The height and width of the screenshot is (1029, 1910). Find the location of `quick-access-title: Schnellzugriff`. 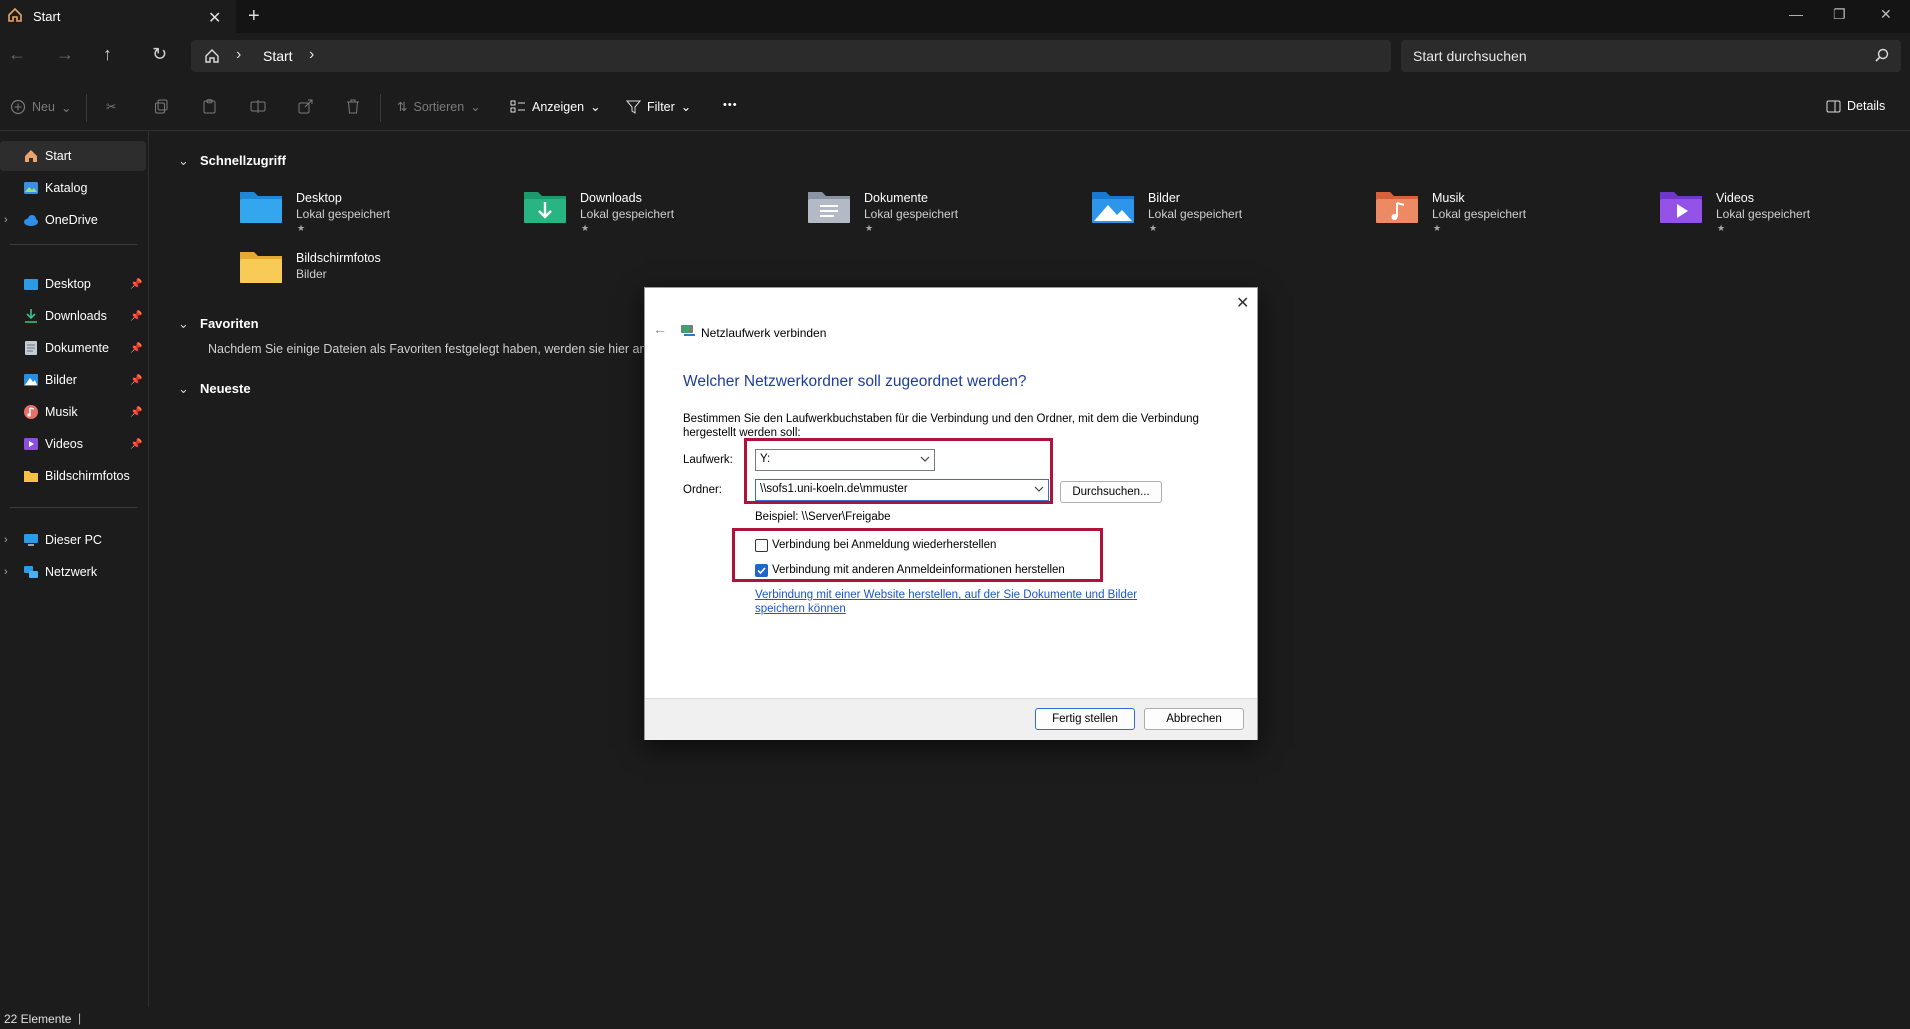

quick-access-title: Schnellzugriff is located at coordinates (243, 160).